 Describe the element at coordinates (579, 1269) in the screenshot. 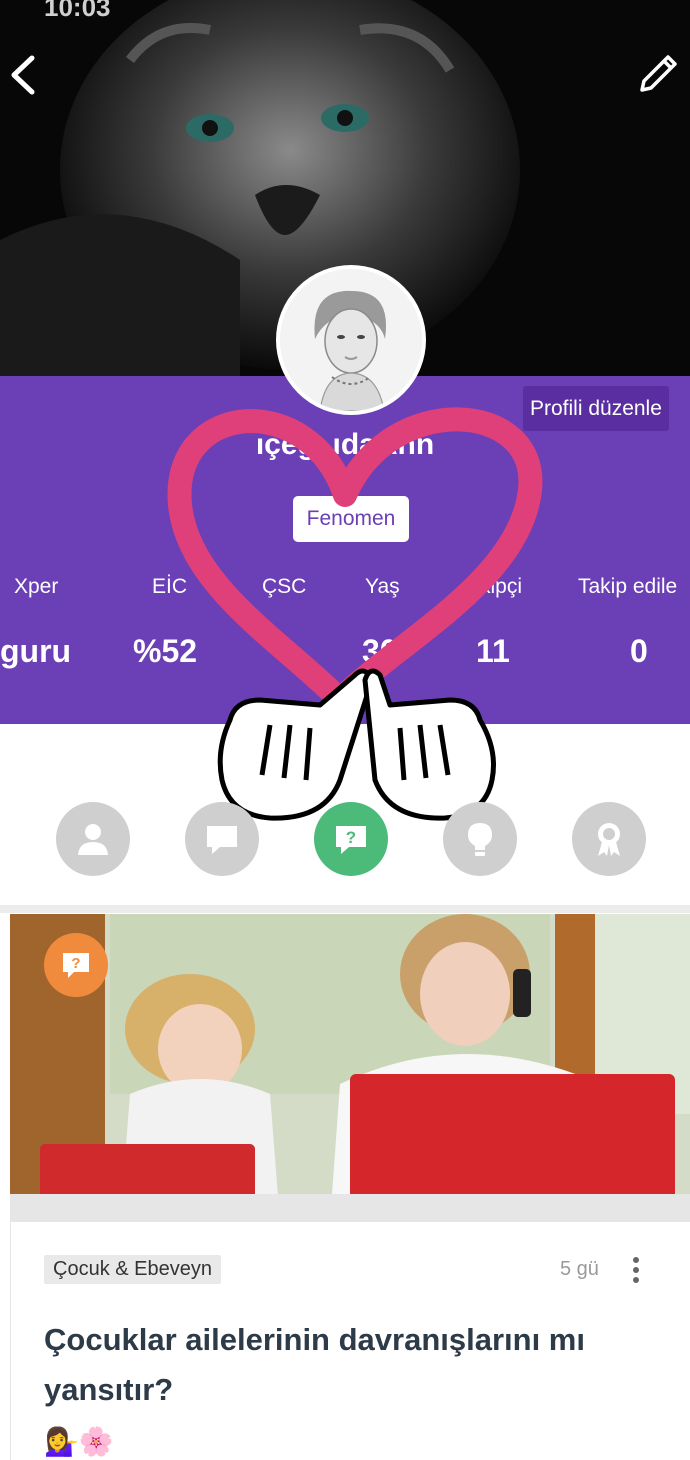

I see `post-time: 5 gü` at that location.